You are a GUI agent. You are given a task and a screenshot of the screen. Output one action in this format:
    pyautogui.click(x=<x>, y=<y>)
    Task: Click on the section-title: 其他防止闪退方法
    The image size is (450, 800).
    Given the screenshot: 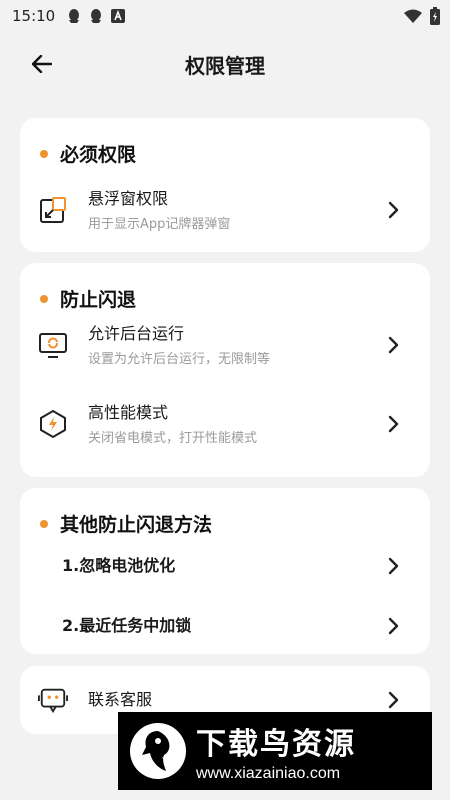 What is the action you would take?
    pyautogui.click(x=126, y=523)
    